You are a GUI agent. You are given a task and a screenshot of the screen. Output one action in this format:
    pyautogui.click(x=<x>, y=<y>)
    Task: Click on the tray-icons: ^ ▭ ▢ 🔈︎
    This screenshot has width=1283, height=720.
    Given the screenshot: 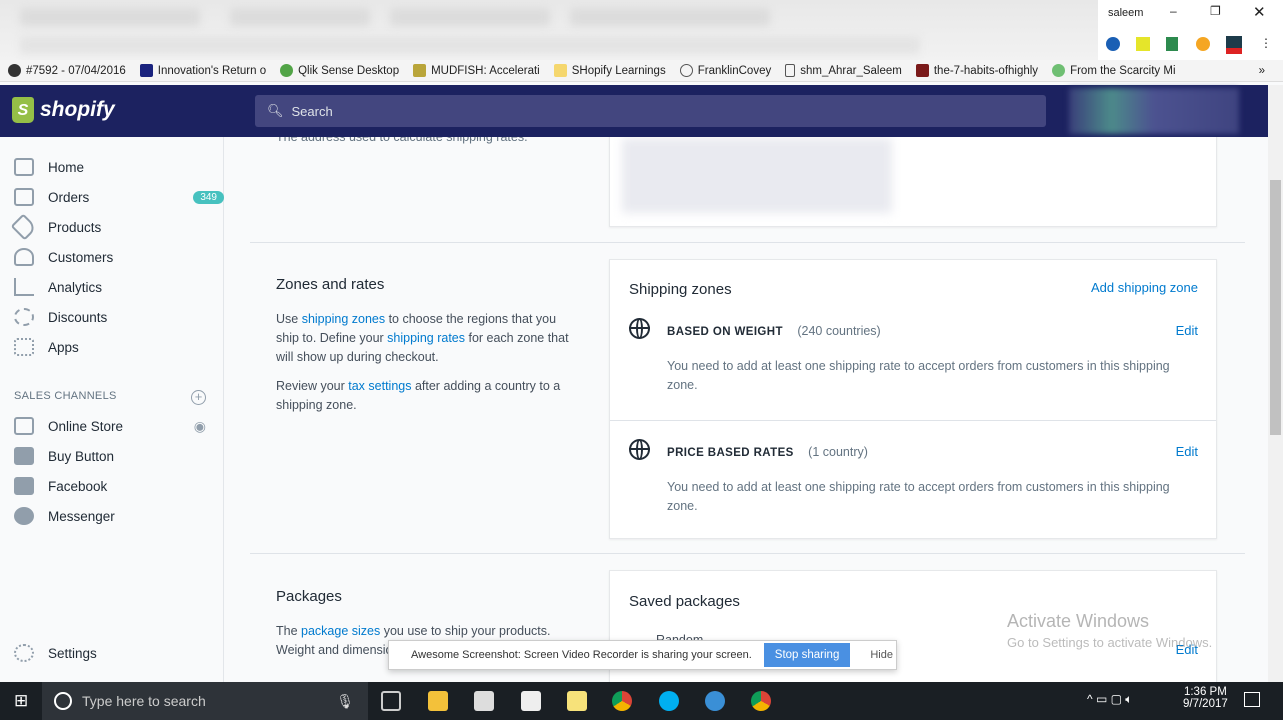 What is the action you would take?
    pyautogui.click(x=1110, y=699)
    